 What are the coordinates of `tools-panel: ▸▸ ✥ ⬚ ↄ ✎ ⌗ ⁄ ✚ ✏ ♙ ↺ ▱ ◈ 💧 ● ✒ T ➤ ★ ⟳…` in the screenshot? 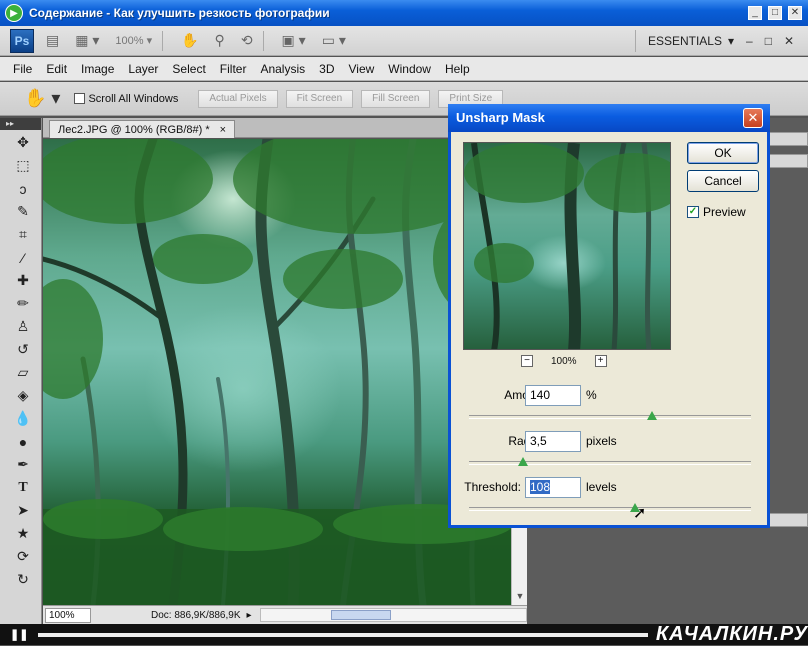 It's located at (21, 371).